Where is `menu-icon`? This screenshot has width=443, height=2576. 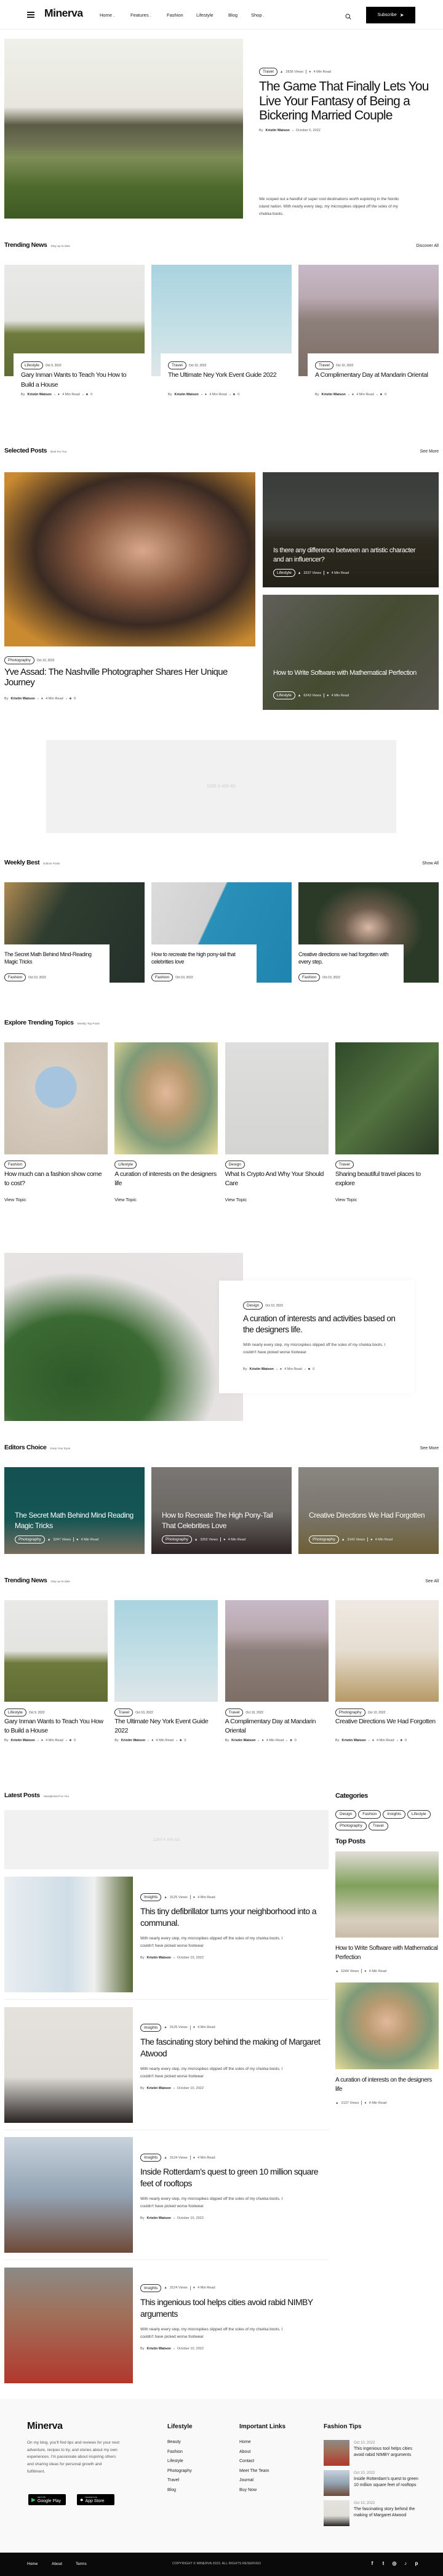
menu-icon is located at coordinates (31, 15).